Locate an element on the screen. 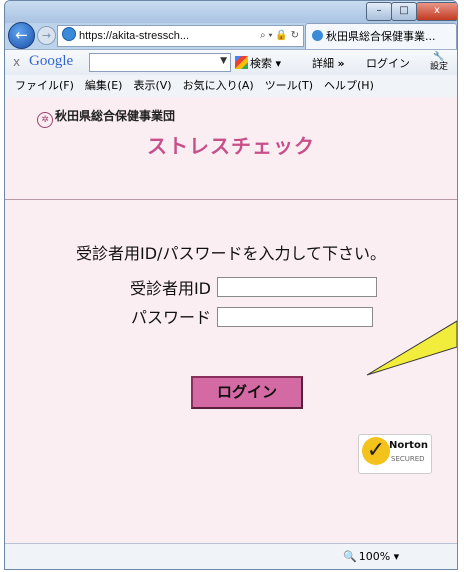  google-search-icon is located at coordinates (241, 62).